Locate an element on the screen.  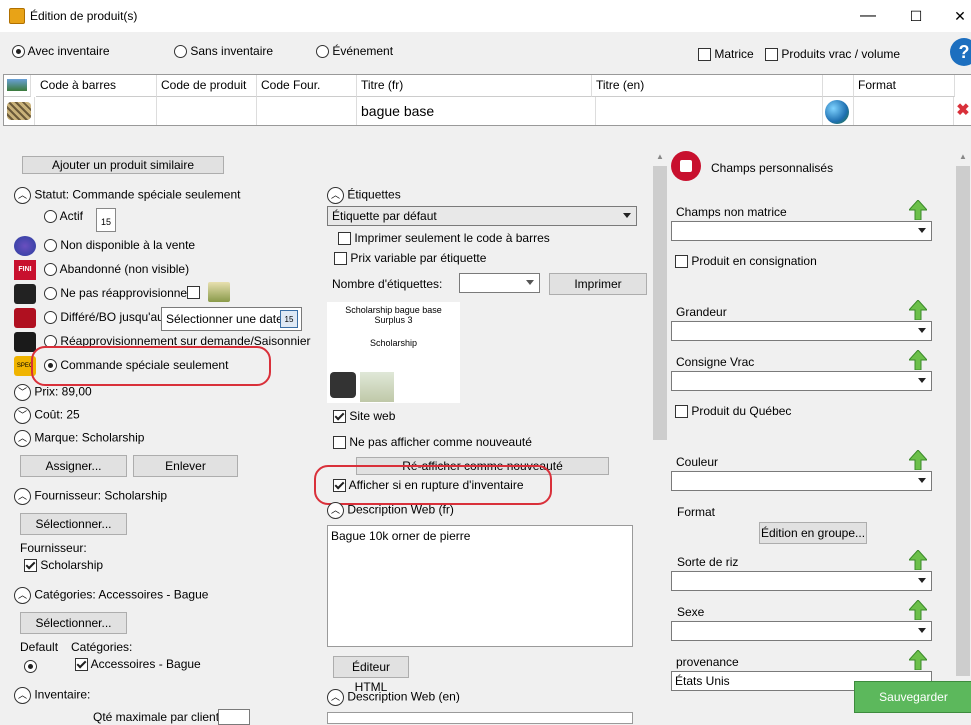
etiquettes-label: Étiquettes is located at coordinates (374, 194).